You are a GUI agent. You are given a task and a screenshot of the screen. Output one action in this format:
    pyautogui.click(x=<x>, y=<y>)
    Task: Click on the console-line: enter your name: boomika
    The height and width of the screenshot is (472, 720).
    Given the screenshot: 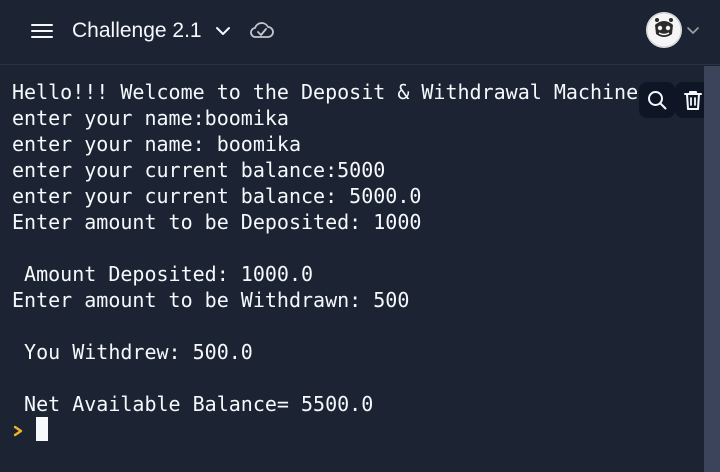 What is the action you would take?
    pyautogui.click(x=156, y=144)
    